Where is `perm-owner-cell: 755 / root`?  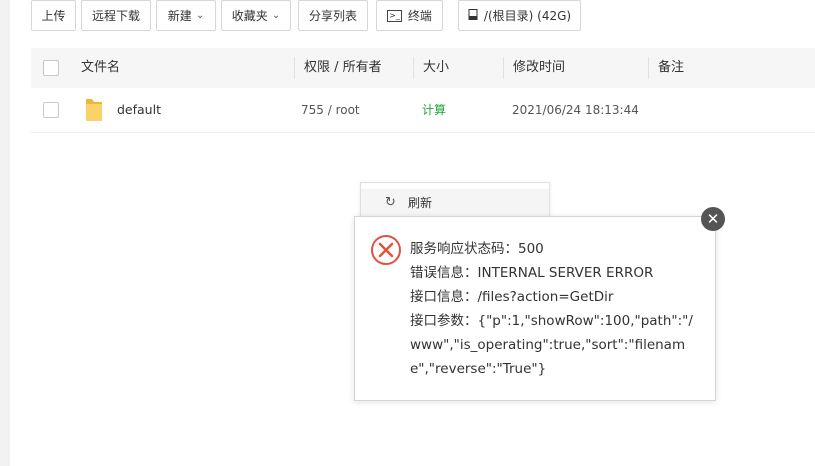
perm-owner-cell: 755 / root is located at coordinates (330, 110).